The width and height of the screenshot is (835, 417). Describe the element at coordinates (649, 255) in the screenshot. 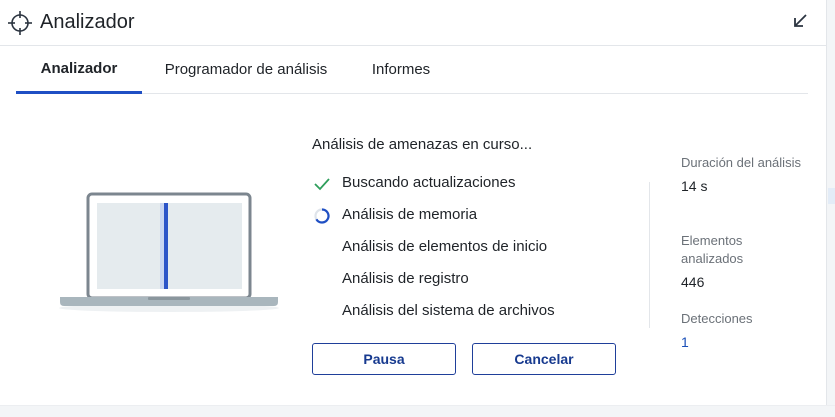

I see `stats-divider` at that location.